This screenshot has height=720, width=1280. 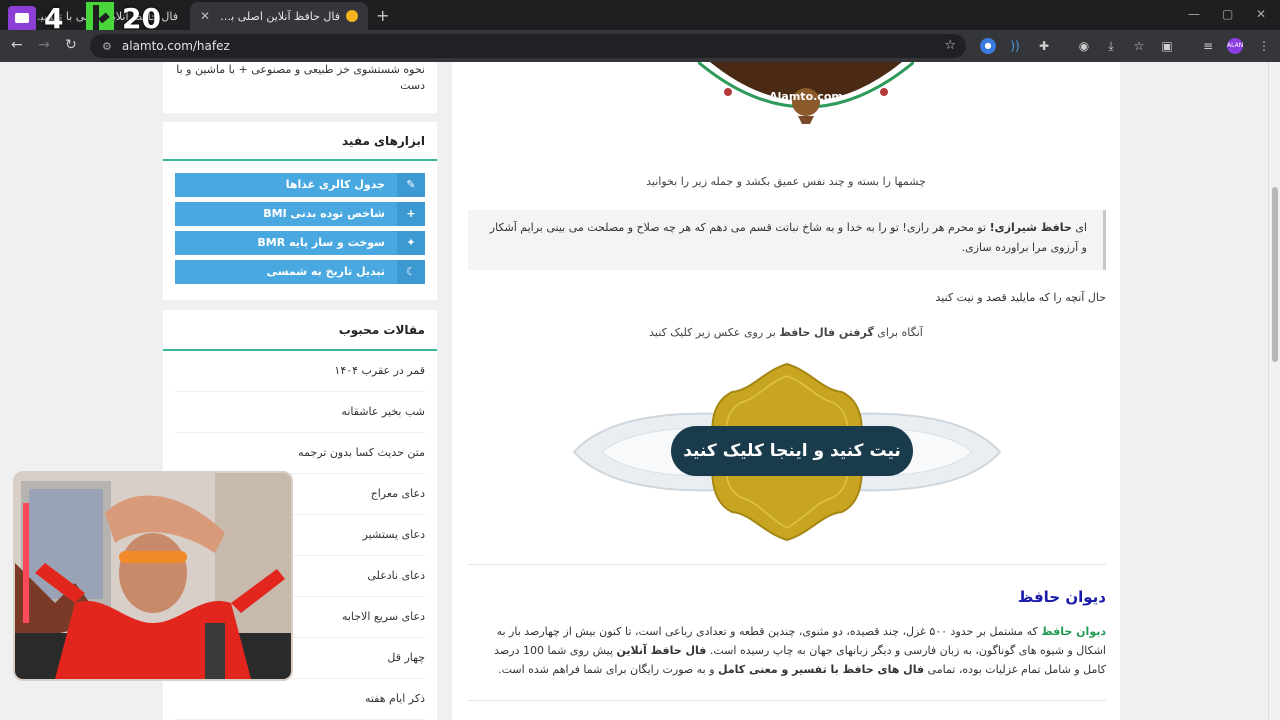 I want to click on tab-active: فال حافظ آنلاین اصلی با تفسیر و تع... ✕, so click(x=279, y=16).